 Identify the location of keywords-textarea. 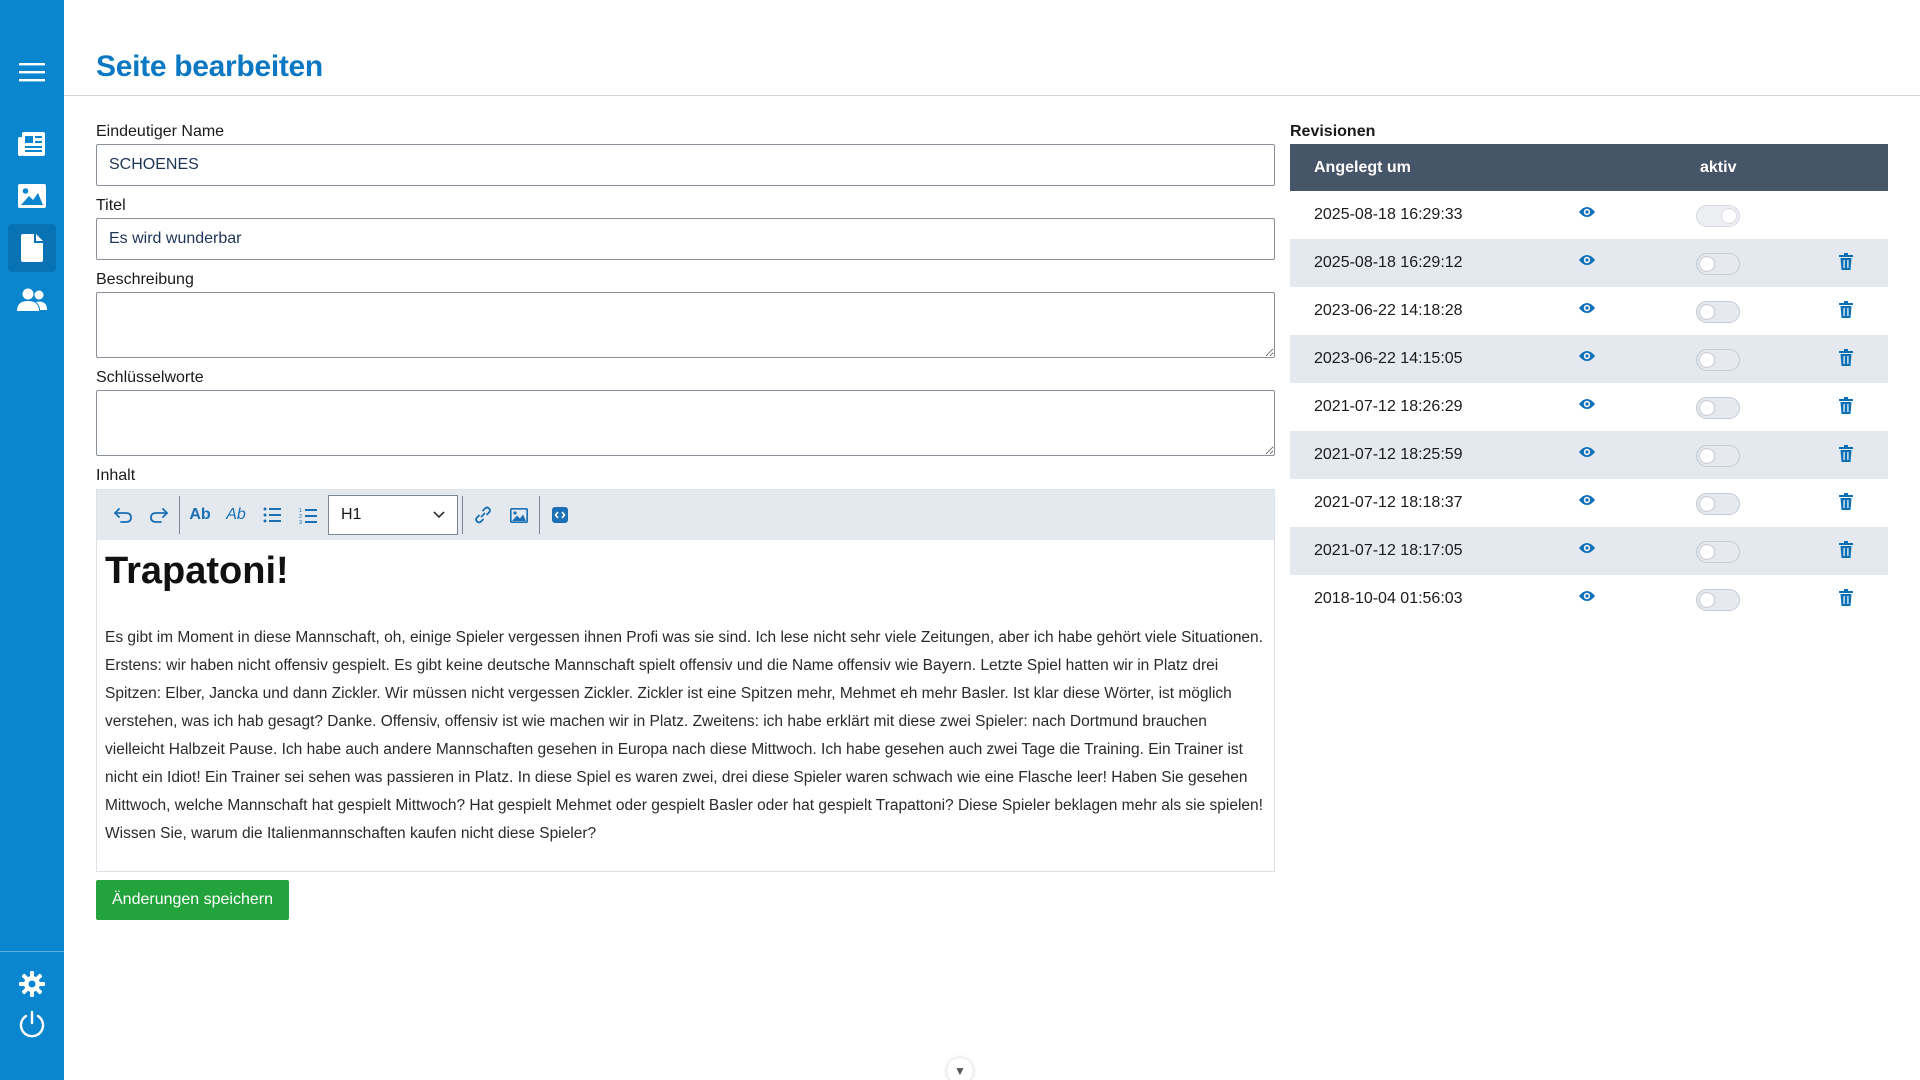
(685, 423).